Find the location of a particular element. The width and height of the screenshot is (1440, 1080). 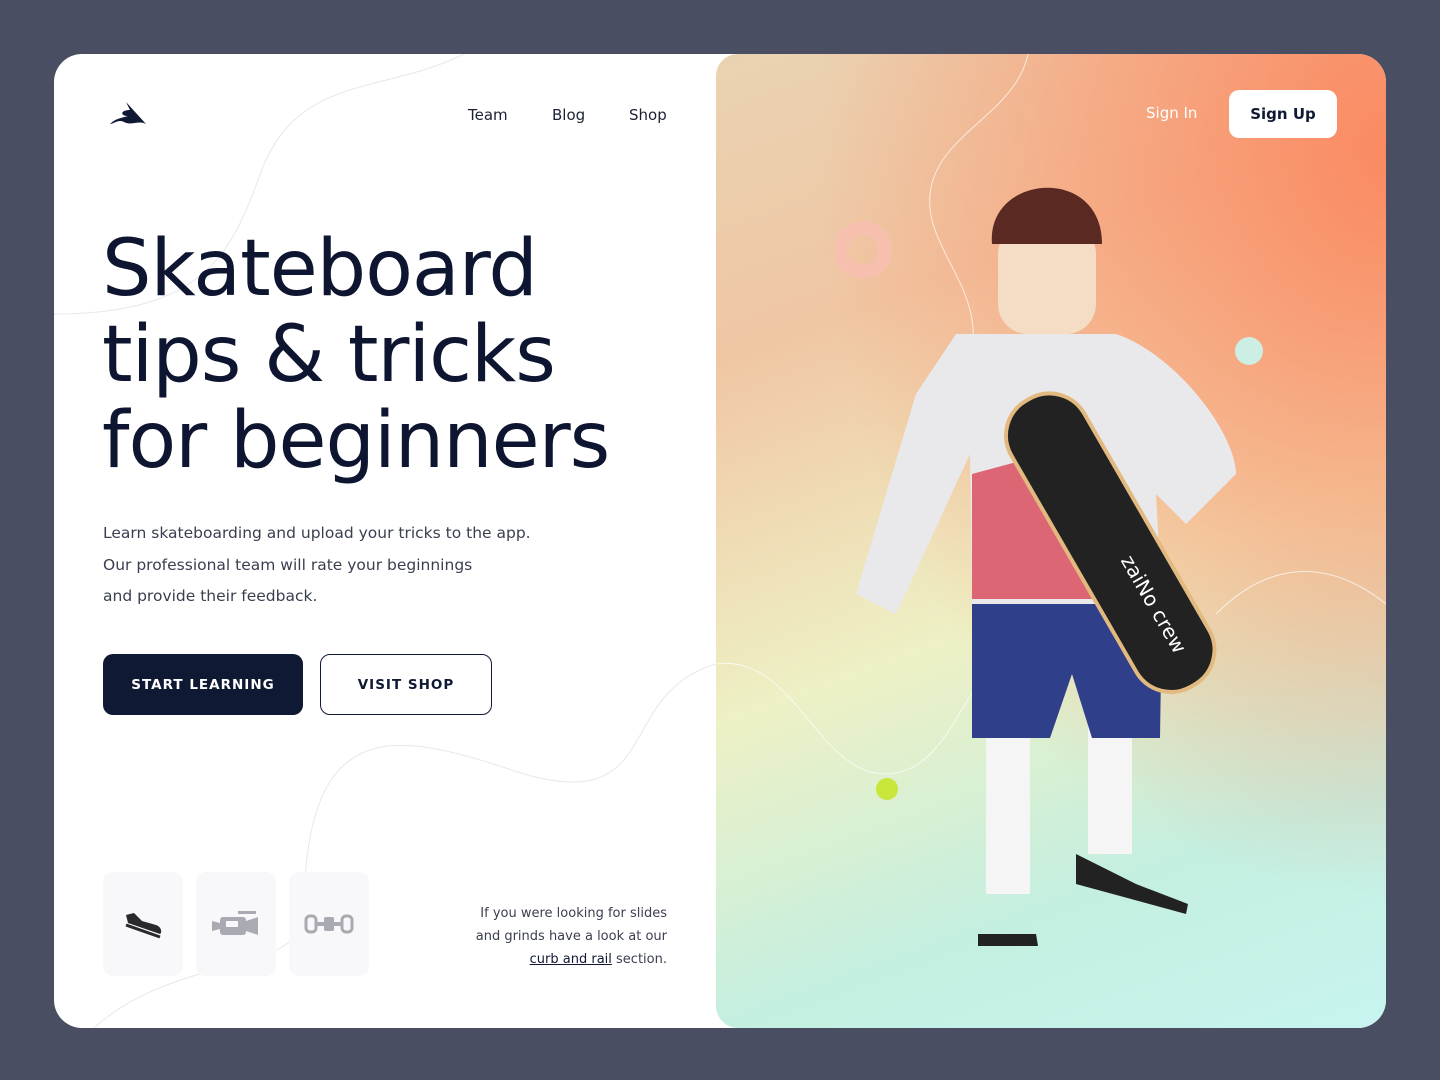

title-line: for beginners is located at coordinates (356, 441).